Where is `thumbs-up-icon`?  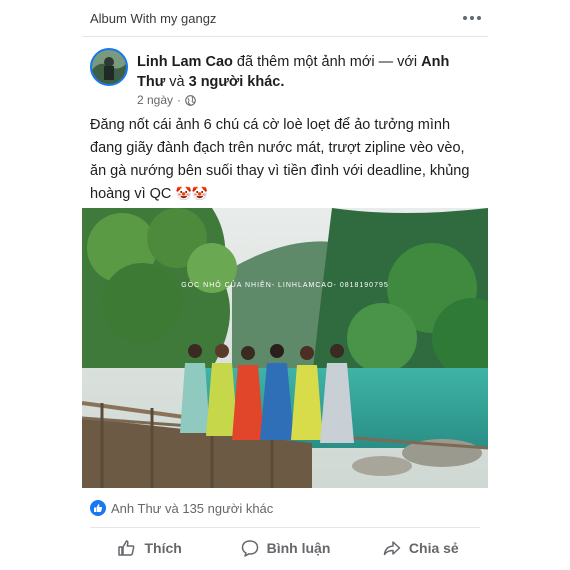
thumbs-up-icon is located at coordinates (126, 548).